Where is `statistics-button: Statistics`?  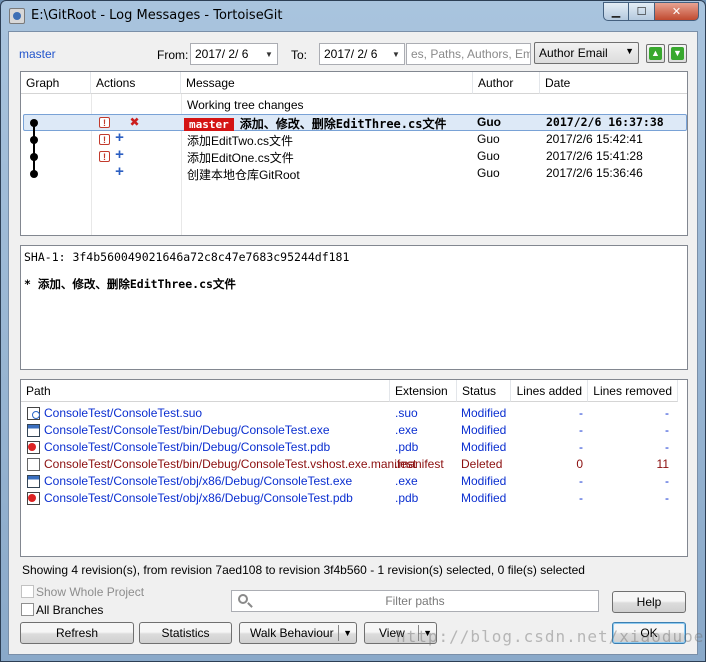 statistics-button: Statistics is located at coordinates (185, 633).